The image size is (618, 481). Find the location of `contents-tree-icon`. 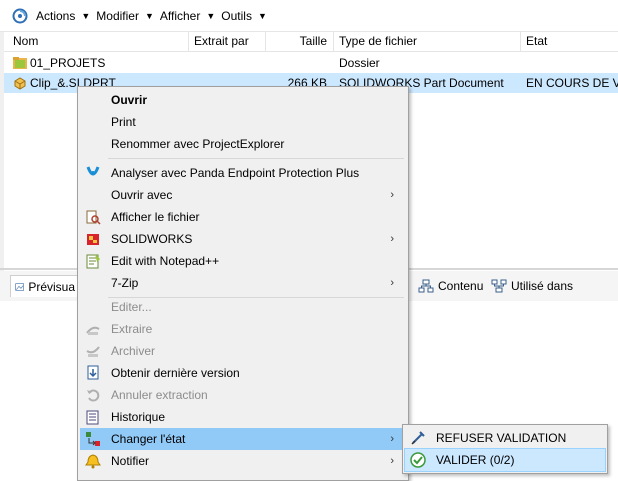

contents-tree-icon is located at coordinates (426, 286).